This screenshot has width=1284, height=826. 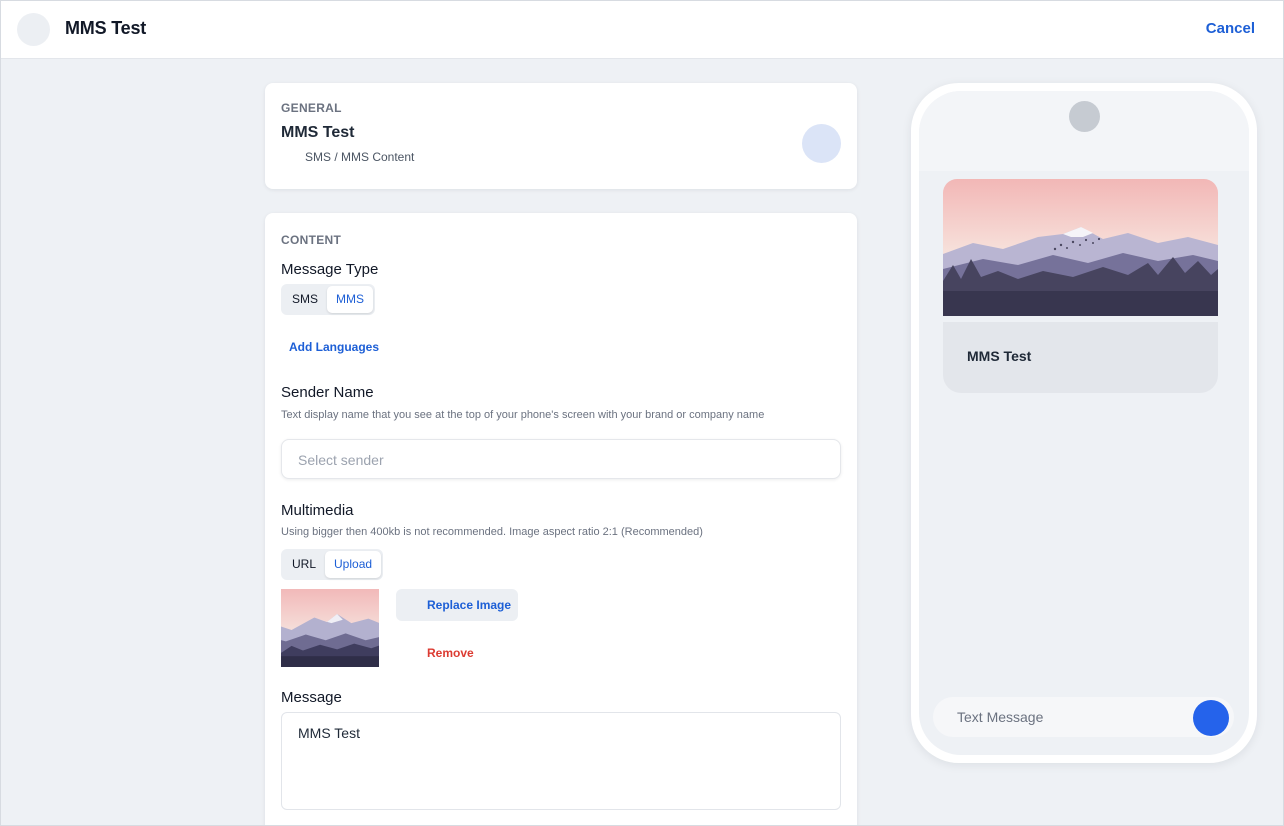 I want to click on content-section-label: CONTENT, so click(x=311, y=240).